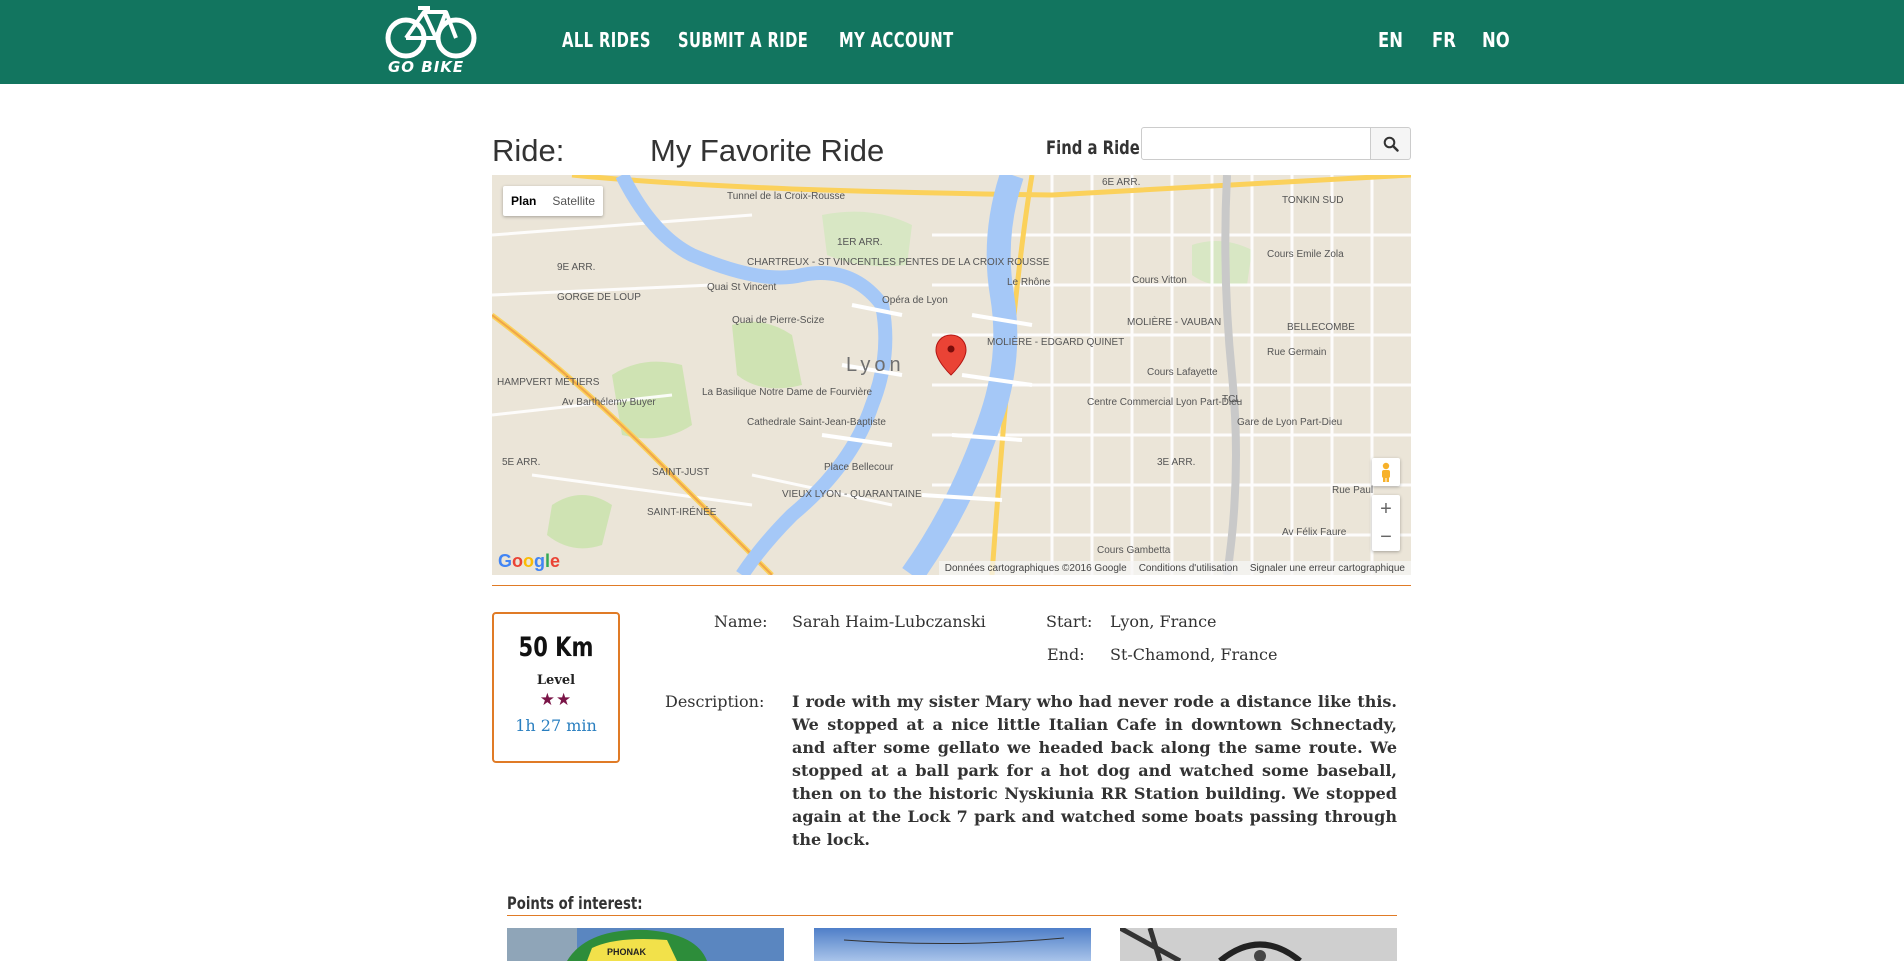  I want to click on search-button, so click(1390, 143).